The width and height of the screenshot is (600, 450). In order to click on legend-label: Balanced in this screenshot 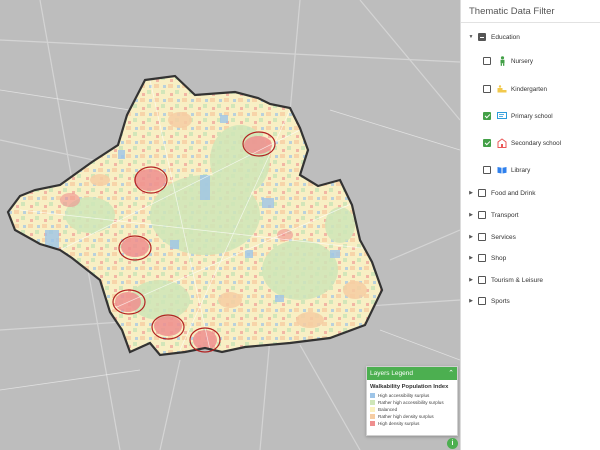, I will do `click(388, 409)`.